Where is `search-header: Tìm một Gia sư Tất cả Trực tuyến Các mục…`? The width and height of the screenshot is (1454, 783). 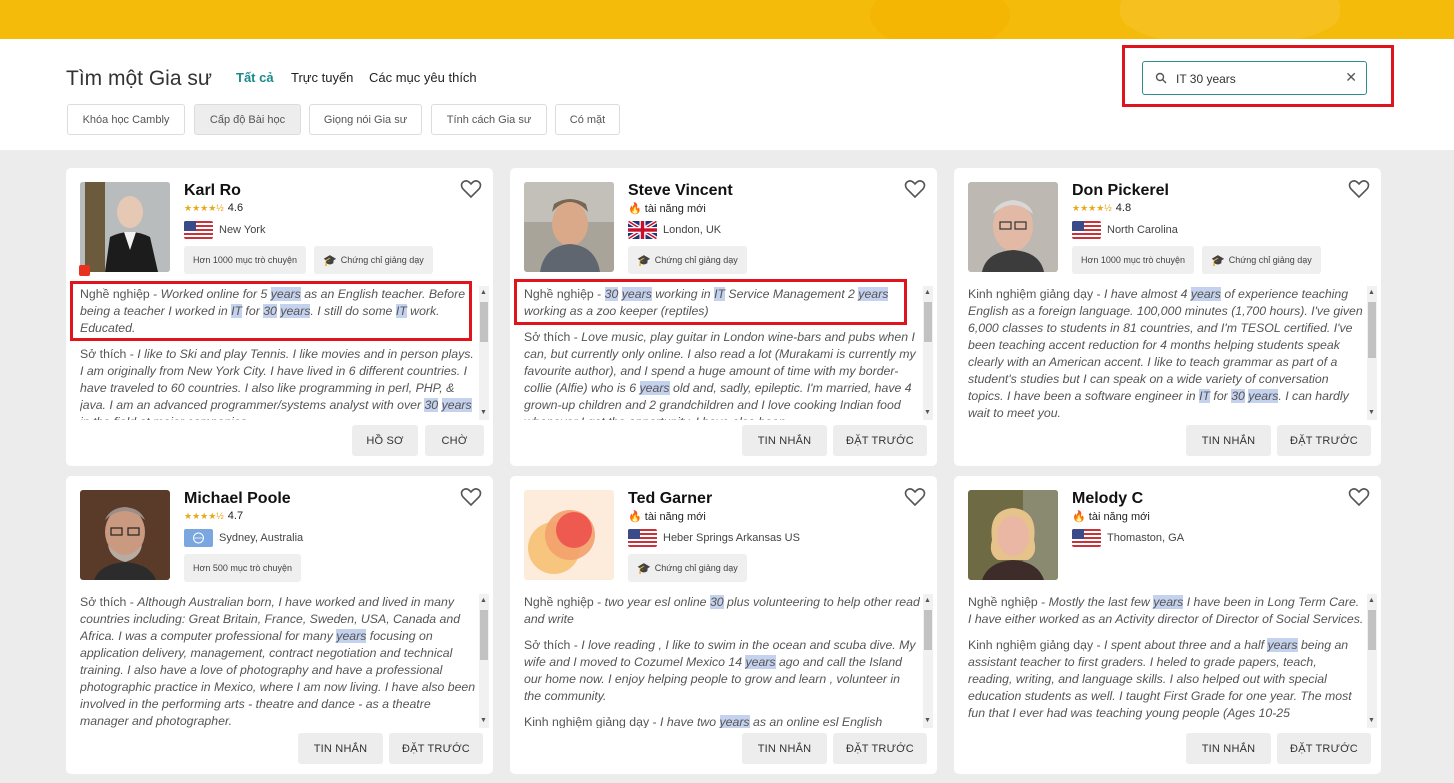 search-header: Tìm một Gia sư Tất cả Trực tuyến Các mục… is located at coordinates (727, 94).